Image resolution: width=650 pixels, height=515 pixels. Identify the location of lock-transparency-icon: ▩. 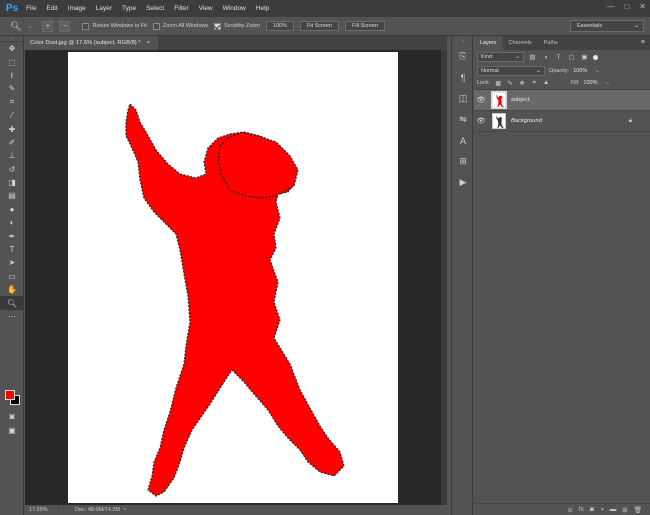
(498, 83).